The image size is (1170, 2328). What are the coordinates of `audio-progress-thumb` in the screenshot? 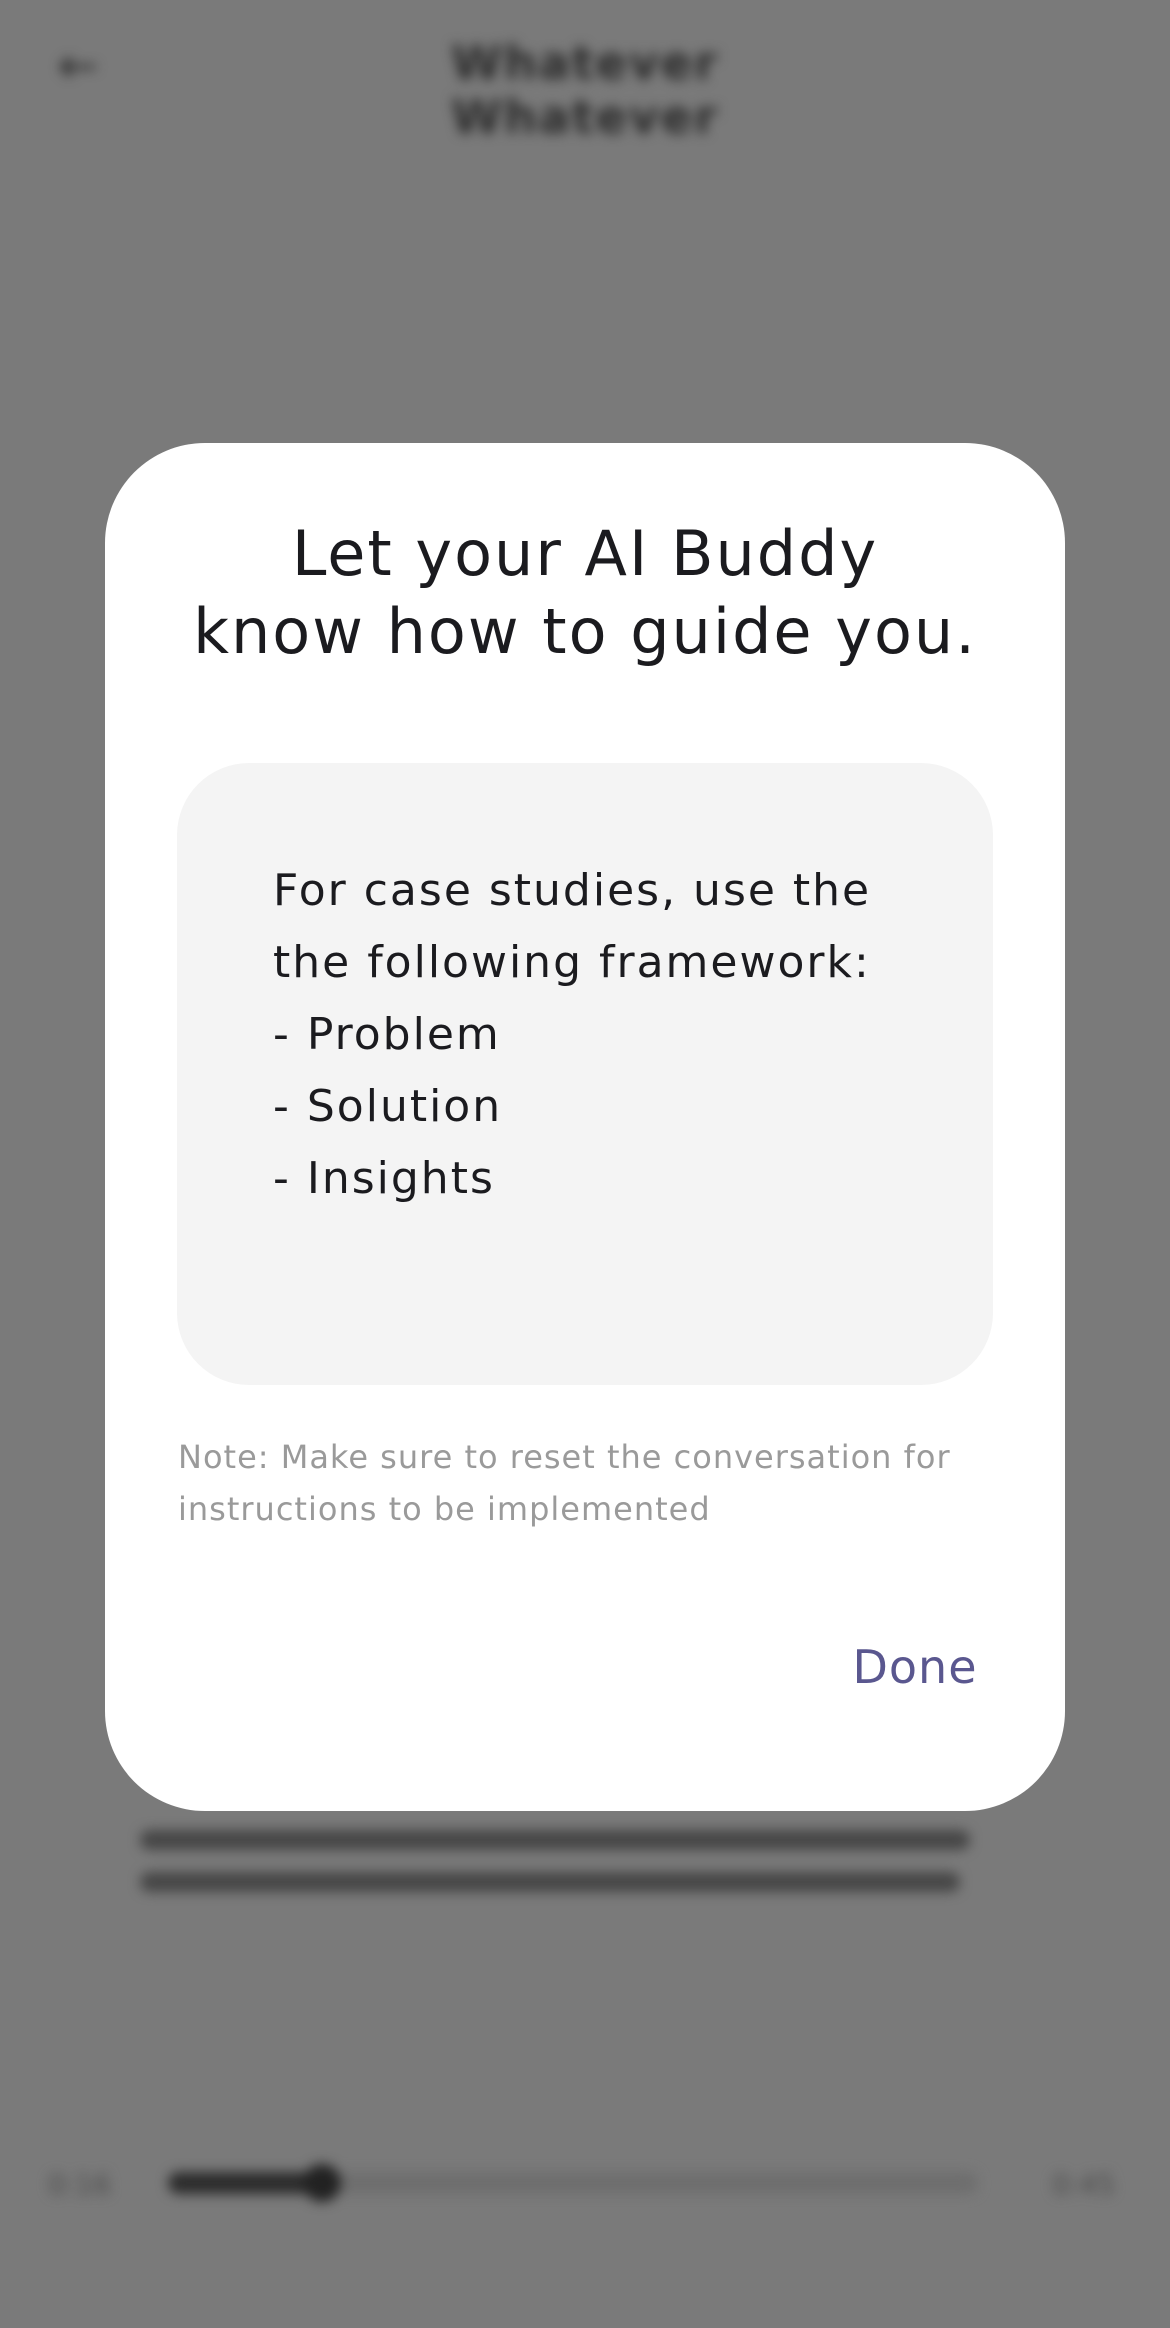 It's located at (322, 2183).